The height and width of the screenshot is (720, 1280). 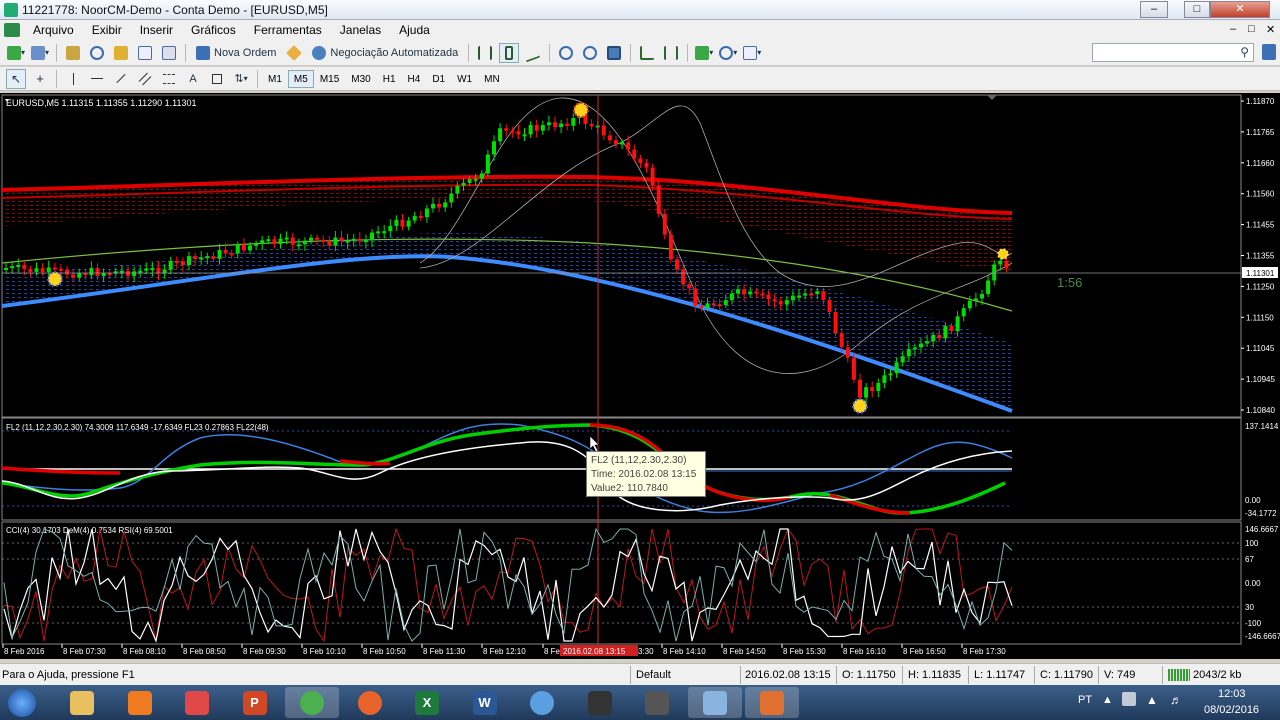 I want to click on chart-shift-marker, so click(x=992, y=97).